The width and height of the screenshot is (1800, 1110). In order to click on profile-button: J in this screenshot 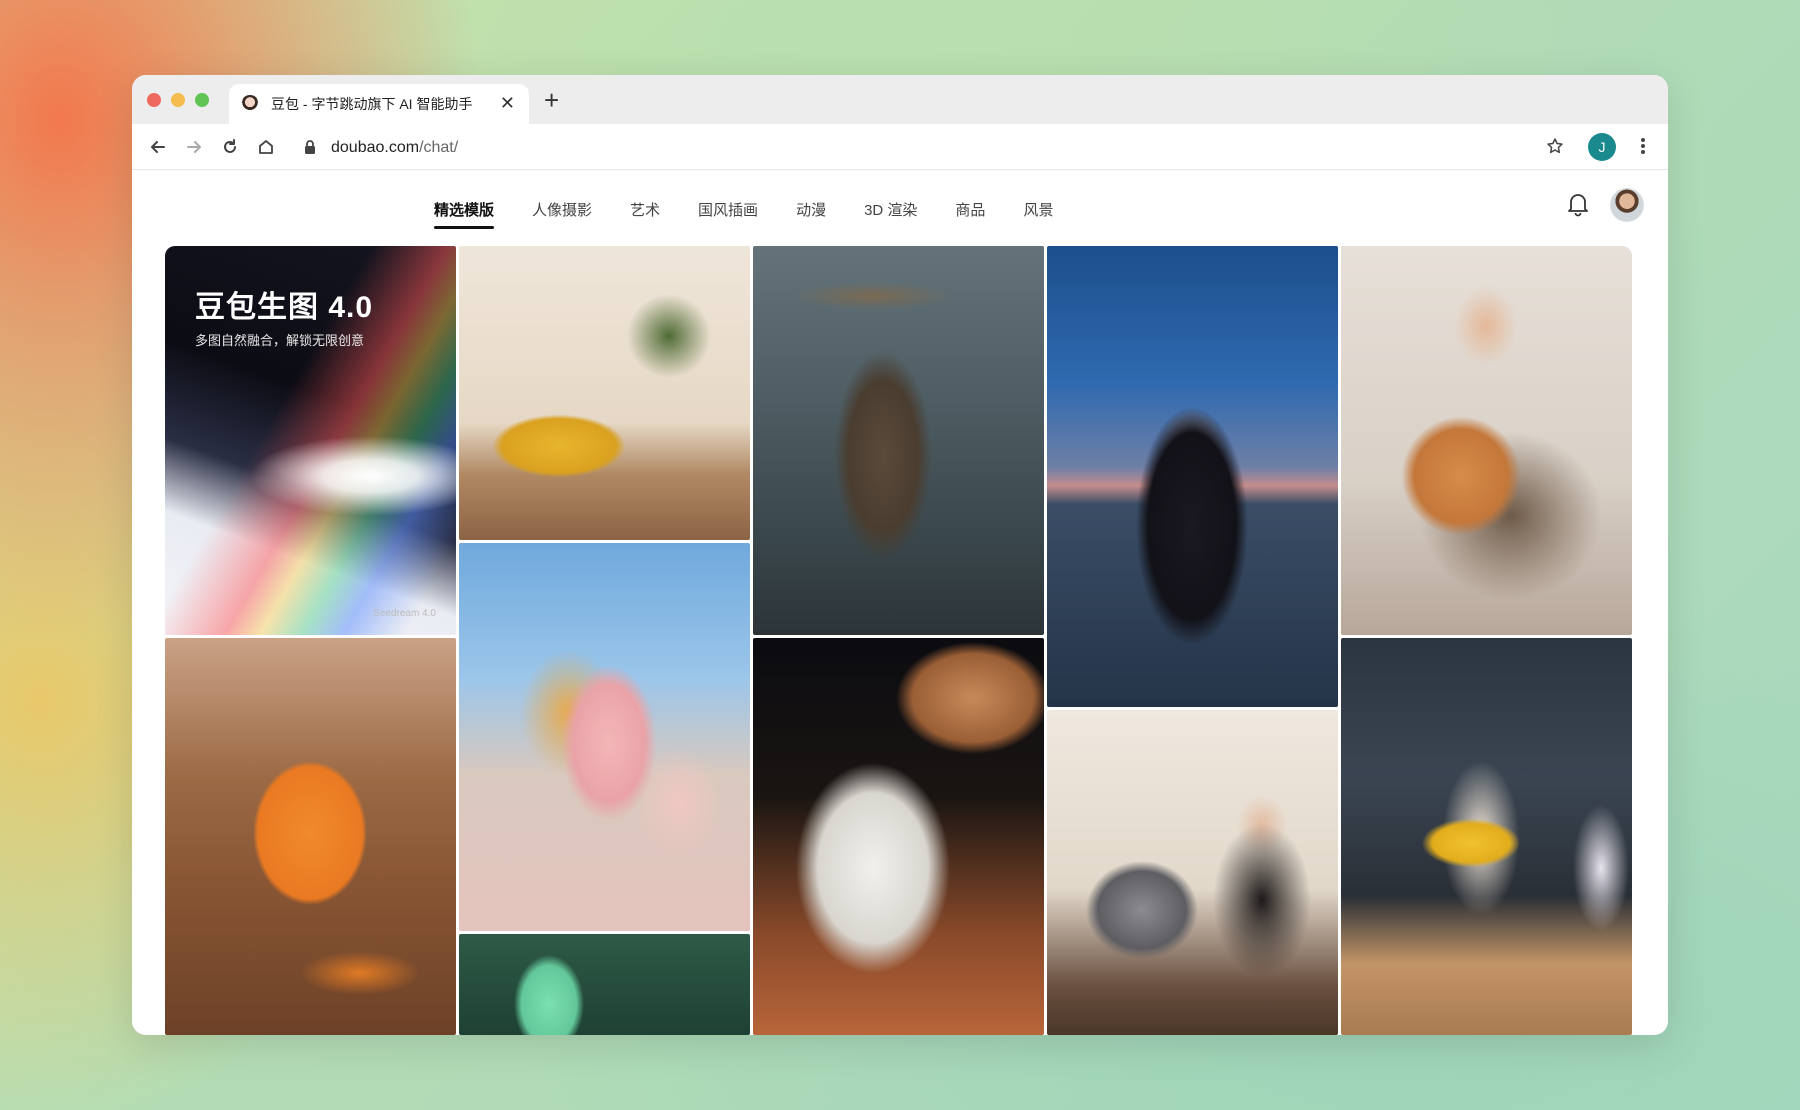, I will do `click(1602, 147)`.